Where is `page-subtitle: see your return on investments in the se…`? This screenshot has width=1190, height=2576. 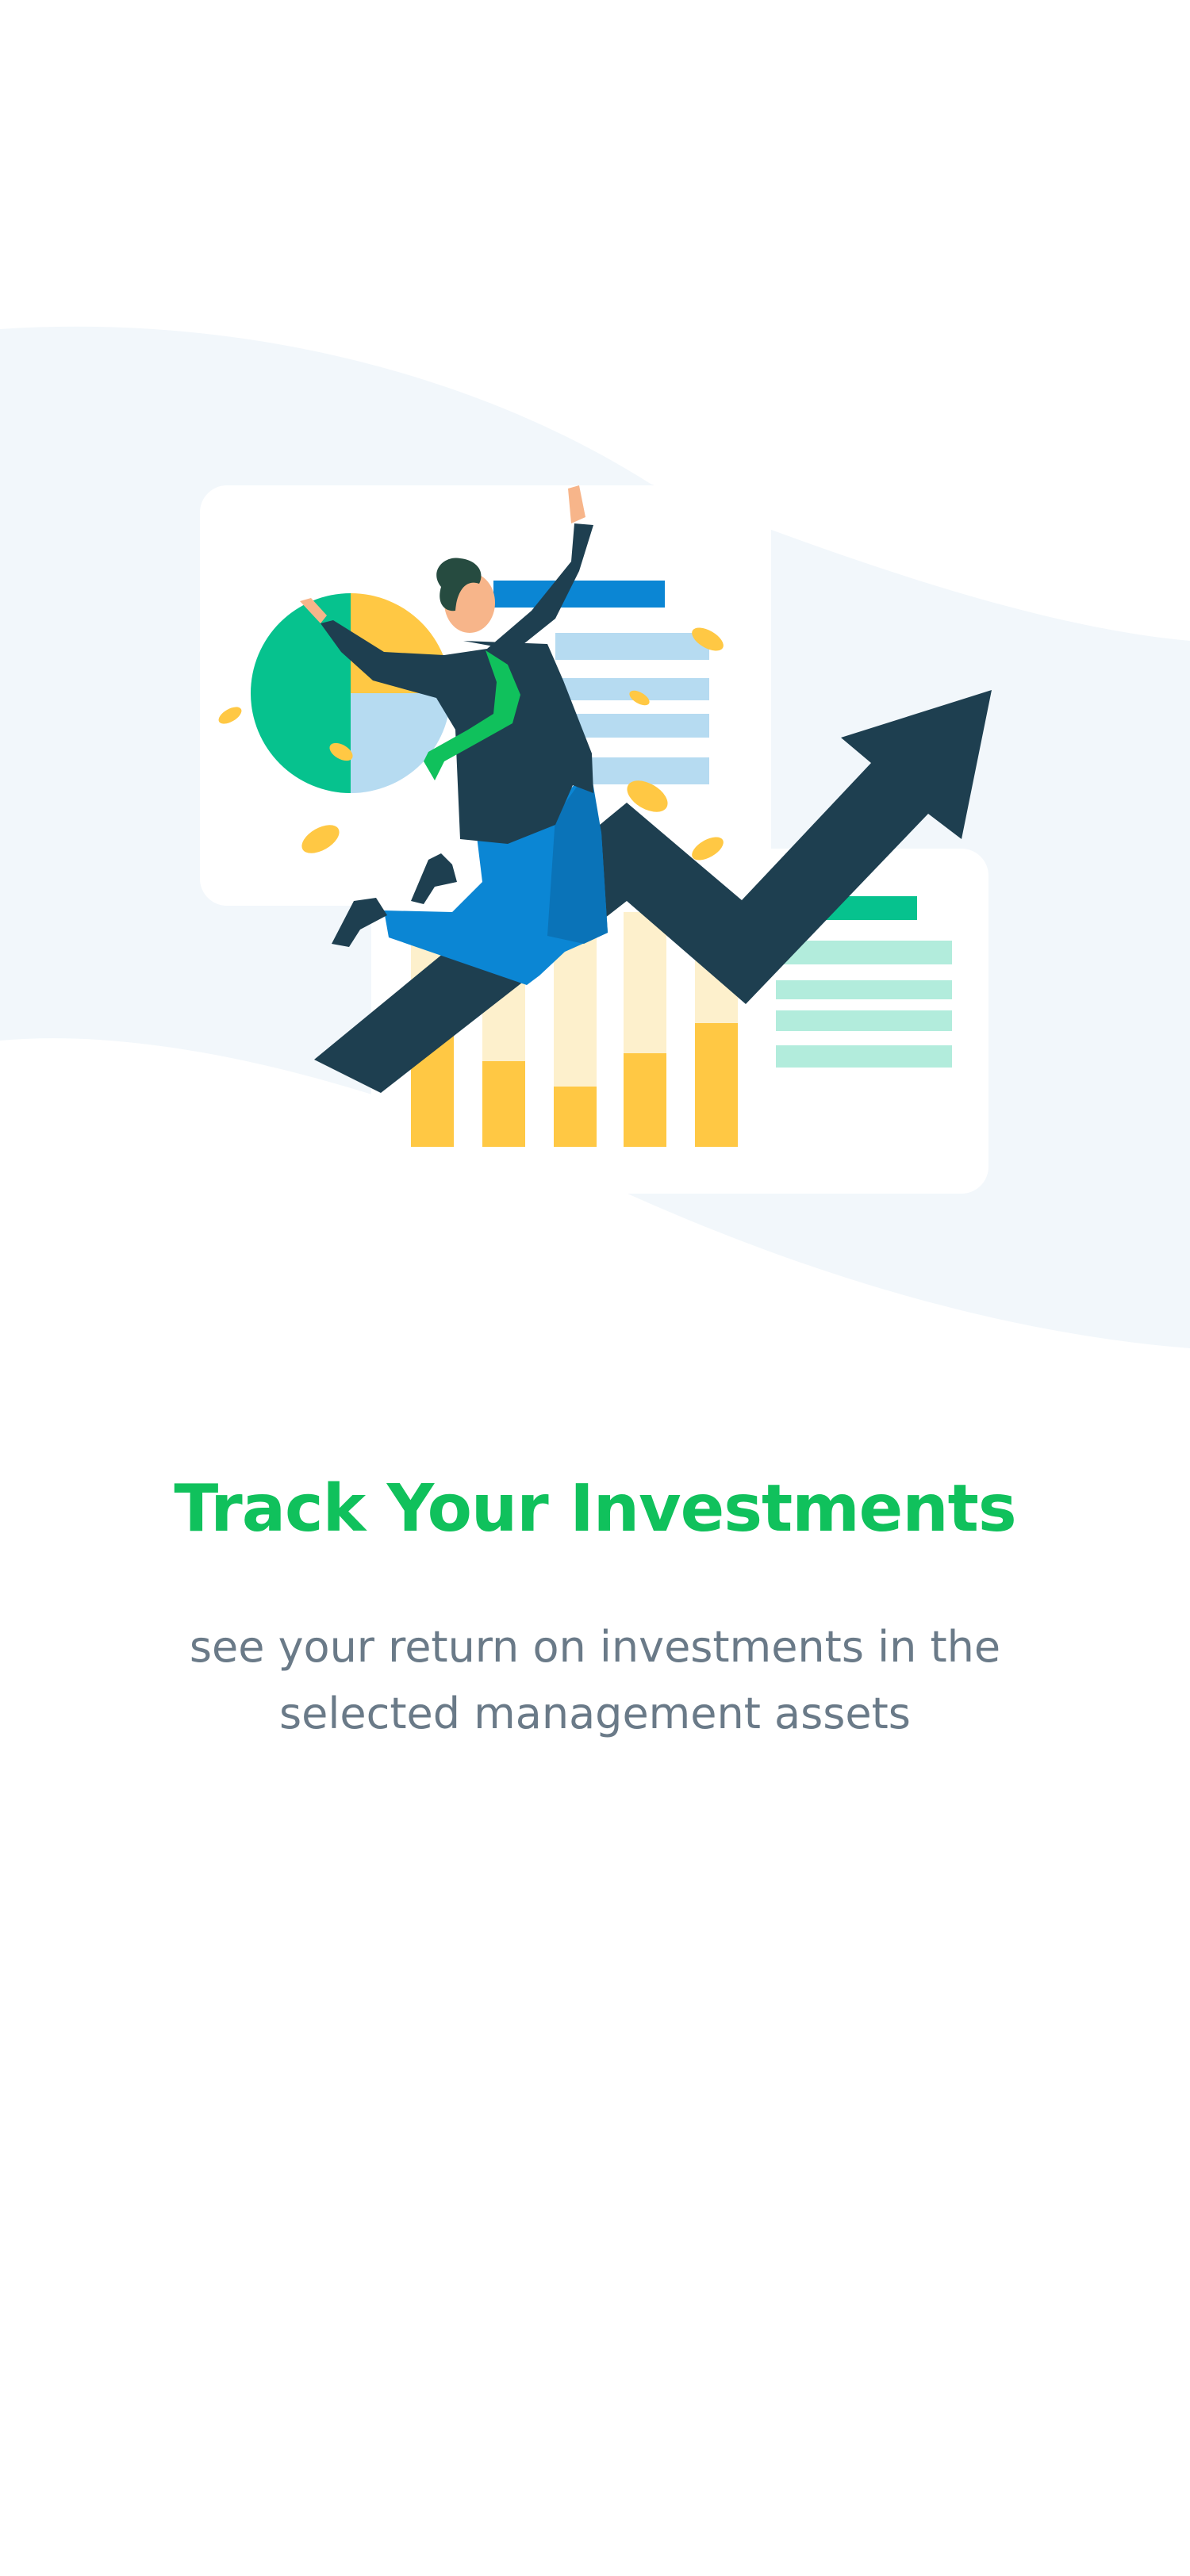 page-subtitle: see your return on investments in the se… is located at coordinates (595, 1680).